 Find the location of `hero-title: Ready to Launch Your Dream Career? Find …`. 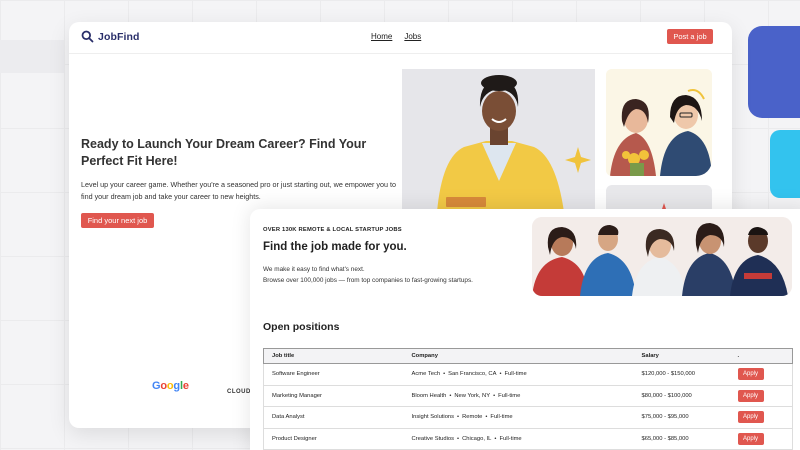

hero-title: Ready to Launch Your Dream Career? Find … is located at coordinates (224, 152).